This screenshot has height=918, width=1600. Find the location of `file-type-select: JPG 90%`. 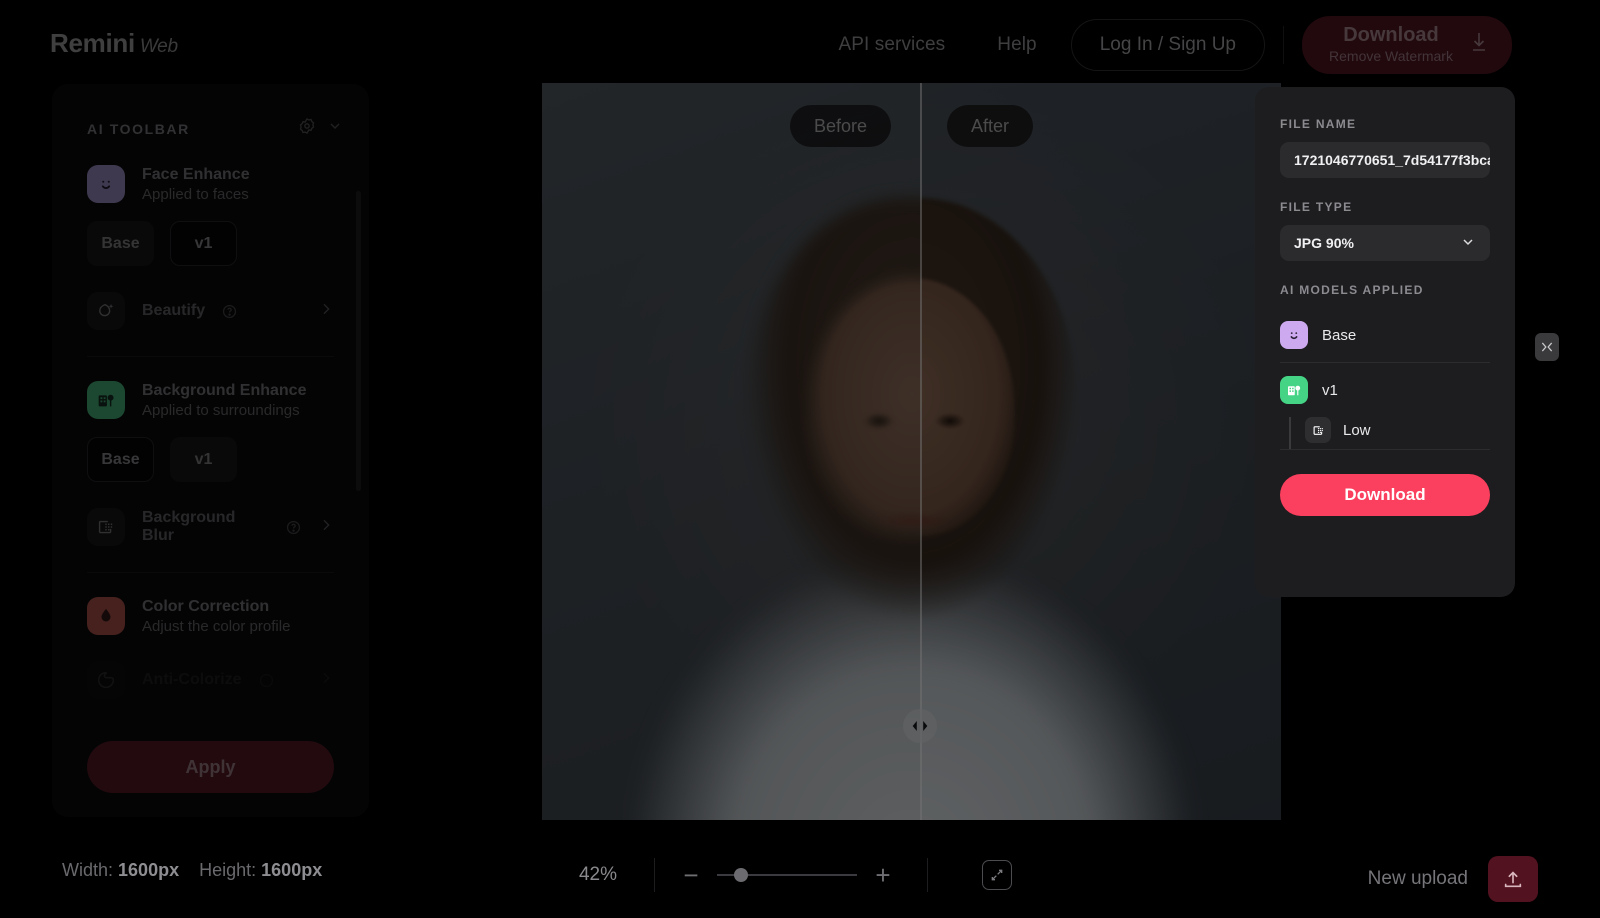

file-type-select: JPG 90% is located at coordinates (1385, 243).